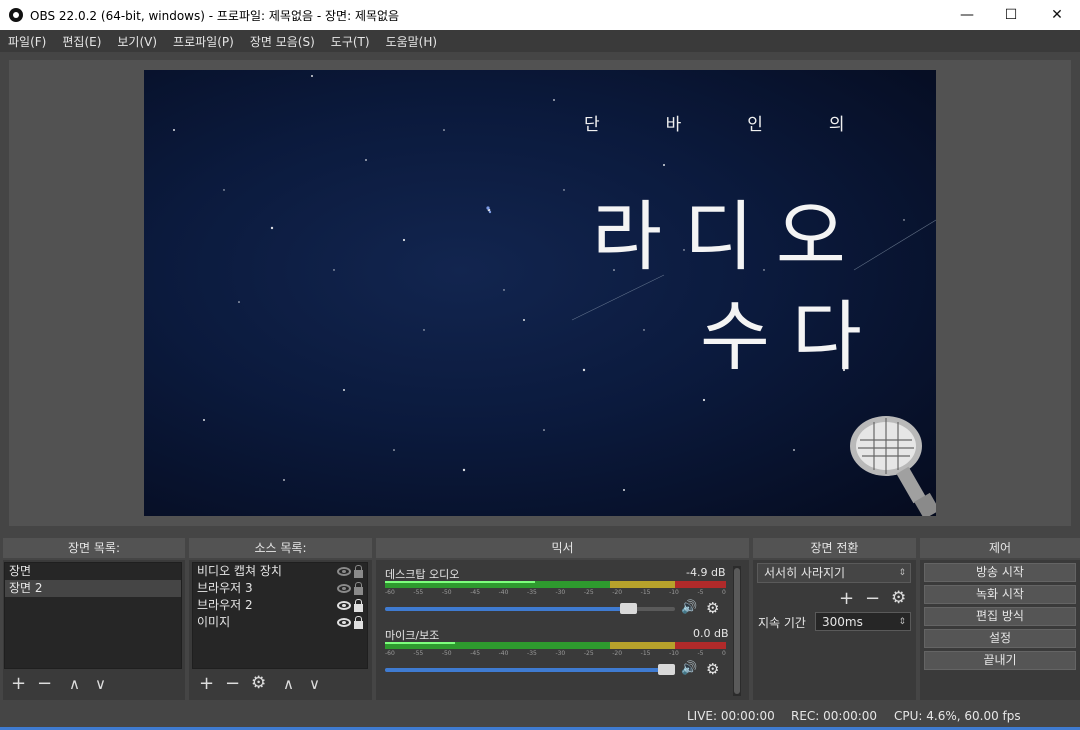 This screenshot has height=730, width=1080. What do you see at coordinates (100, 684) in the screenshot?
I see `move-scene-down-button: ∨` at bounding box center [100, 684].